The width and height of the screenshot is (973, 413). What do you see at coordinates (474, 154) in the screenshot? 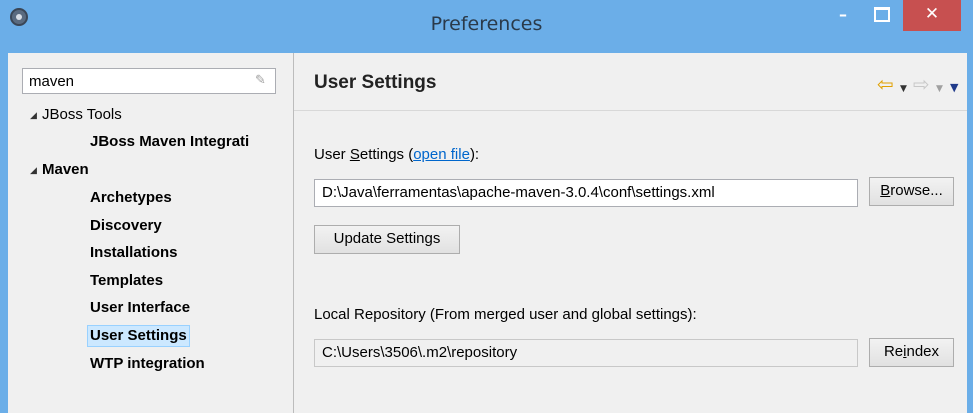
I see `label-part: ):` at bounding box center [474, 154].